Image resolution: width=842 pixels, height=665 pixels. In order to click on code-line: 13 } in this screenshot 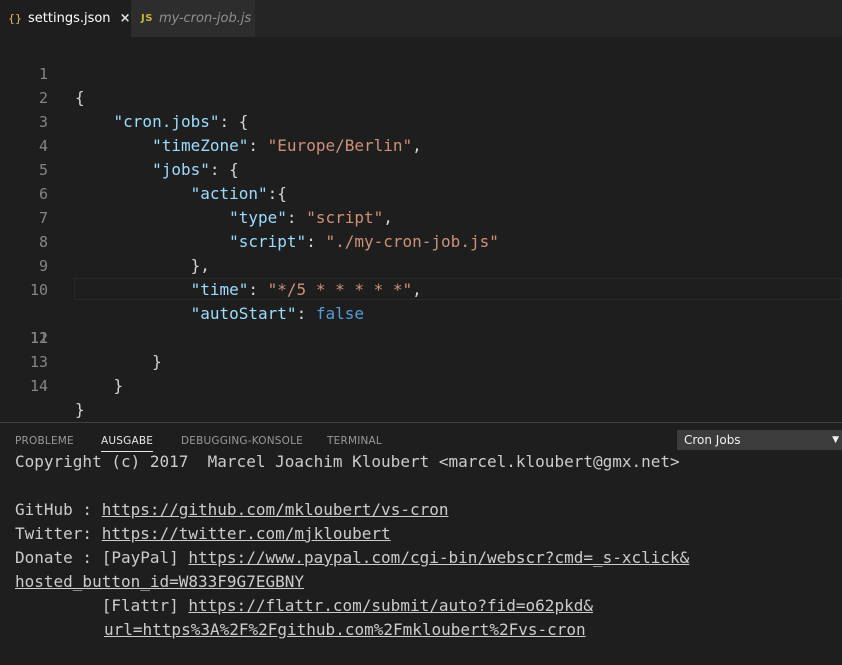, I will do `click(421, 360)`.